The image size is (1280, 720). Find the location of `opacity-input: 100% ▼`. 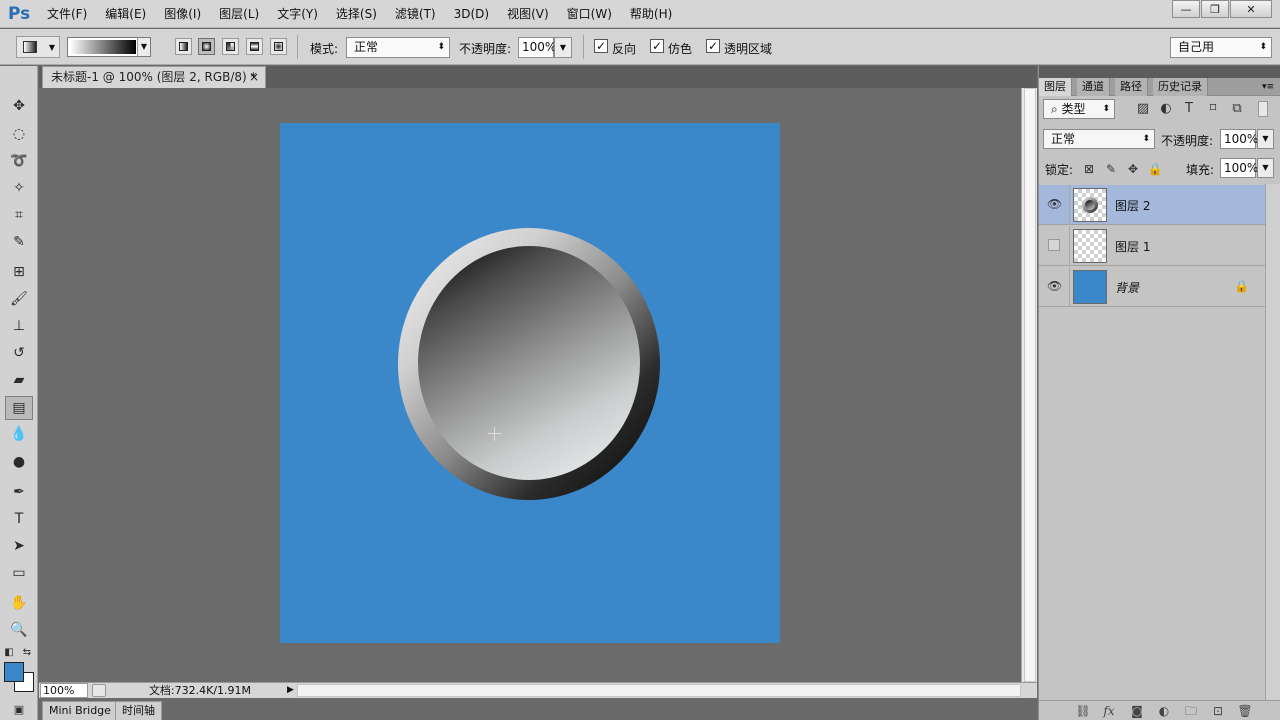

opacity-input: 100% ▼ is located at coordinates (545, 47).